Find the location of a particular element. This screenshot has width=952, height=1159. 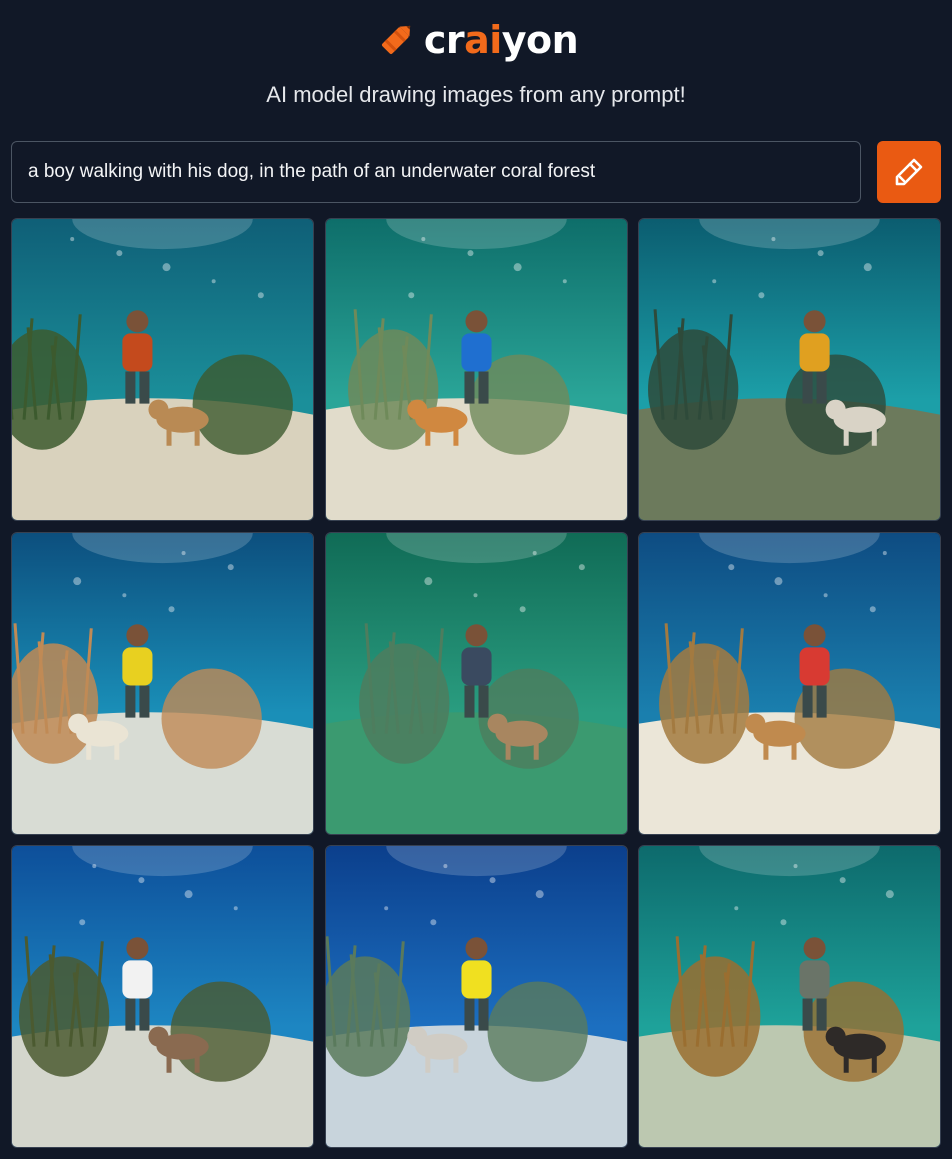

prompt-input is located at coordinates (436, 172).